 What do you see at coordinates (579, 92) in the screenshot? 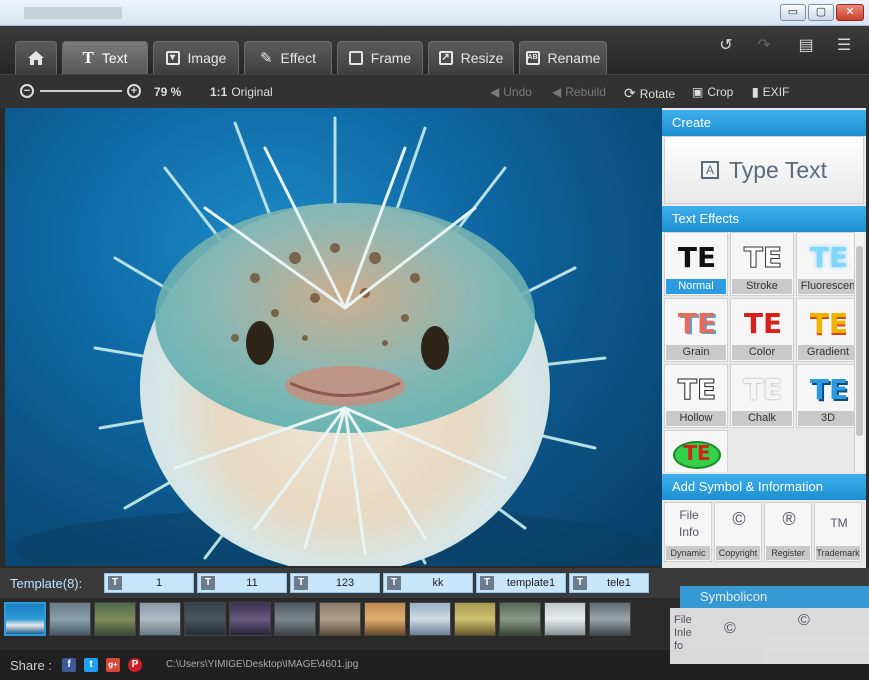
I see `rebuild-button: ◀ Rebuild` at bounding box center [579, 92].